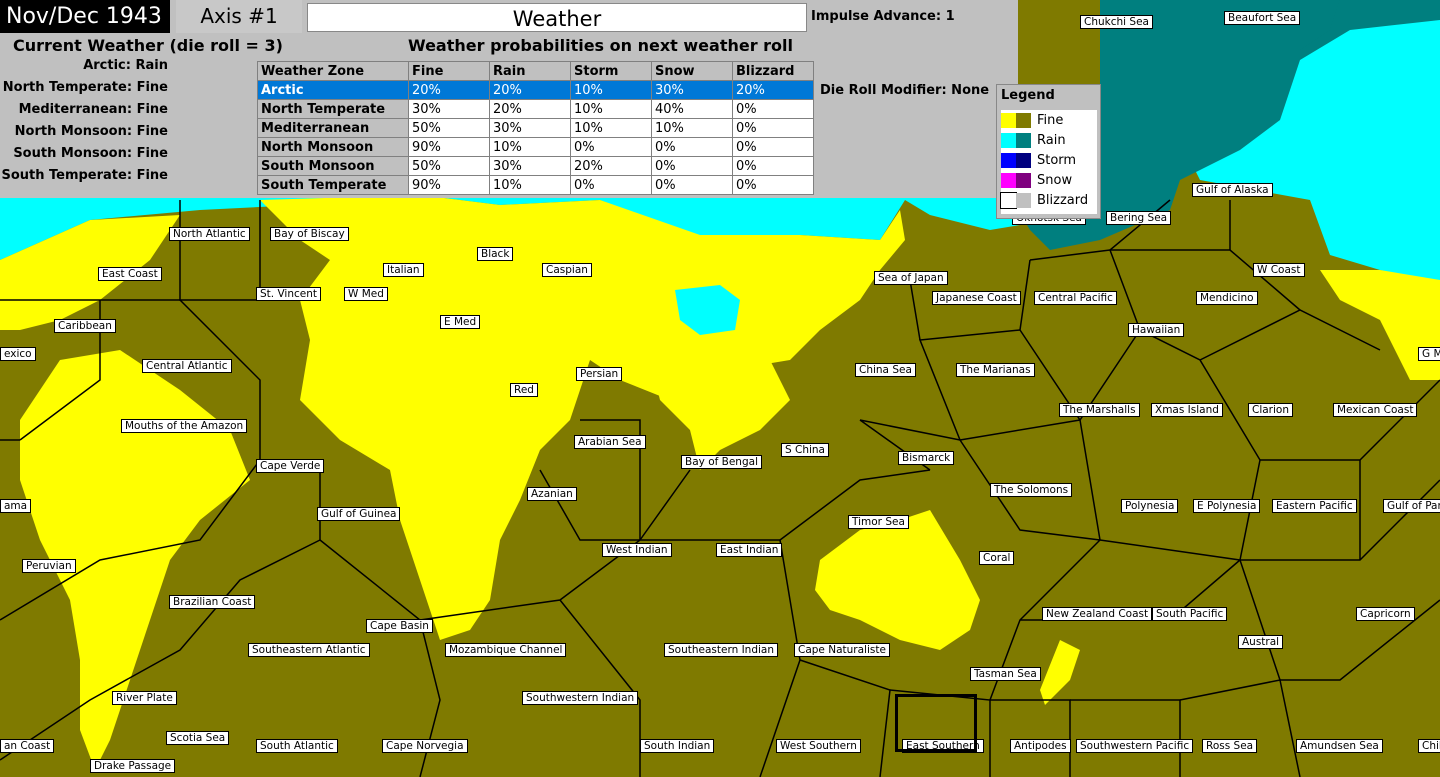 Image resolution: width=1440 pixels, height=777 pixels. I want to click on sea-area-label: Scotia Sea, so click(198, 738).